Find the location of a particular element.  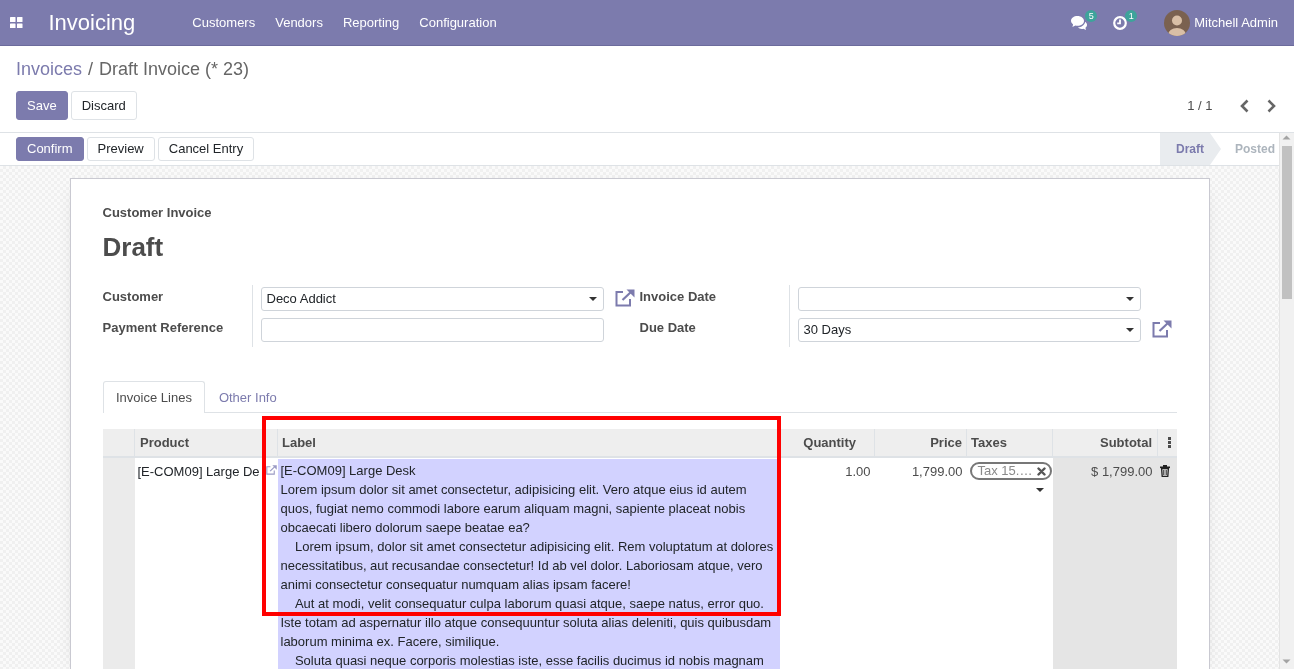

pager-value: 1 / 1 is located at coordinates (1200, 105).